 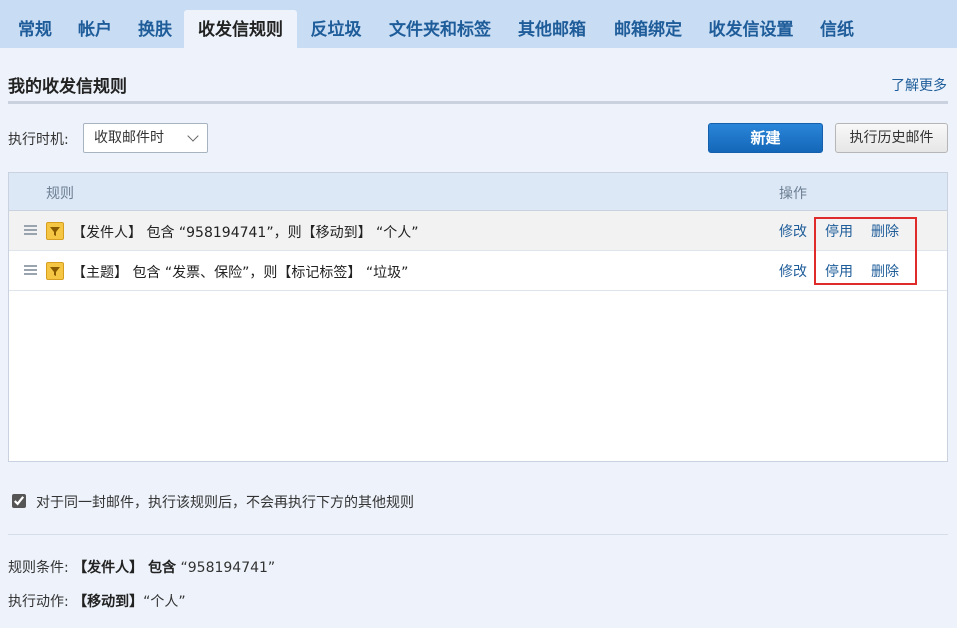 I want to click on rule-condition-detail: 规则条件: 【发件人】 包含 “958194741”, so click(x=141, y=567).